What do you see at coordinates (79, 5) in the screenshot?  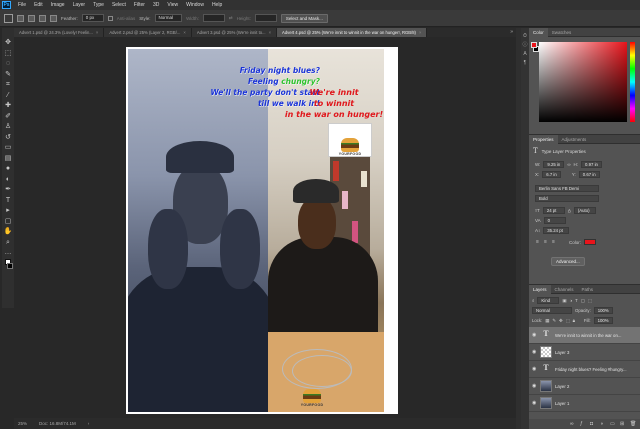 I see `menu-layer: Layer` at bounding box center [79, 5].